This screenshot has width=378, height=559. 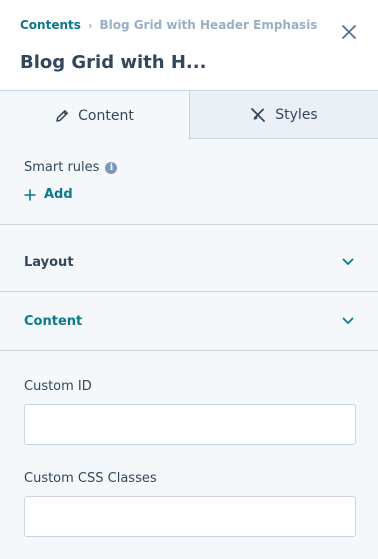 I want to click on close-icon, so click(x=349, y=32).